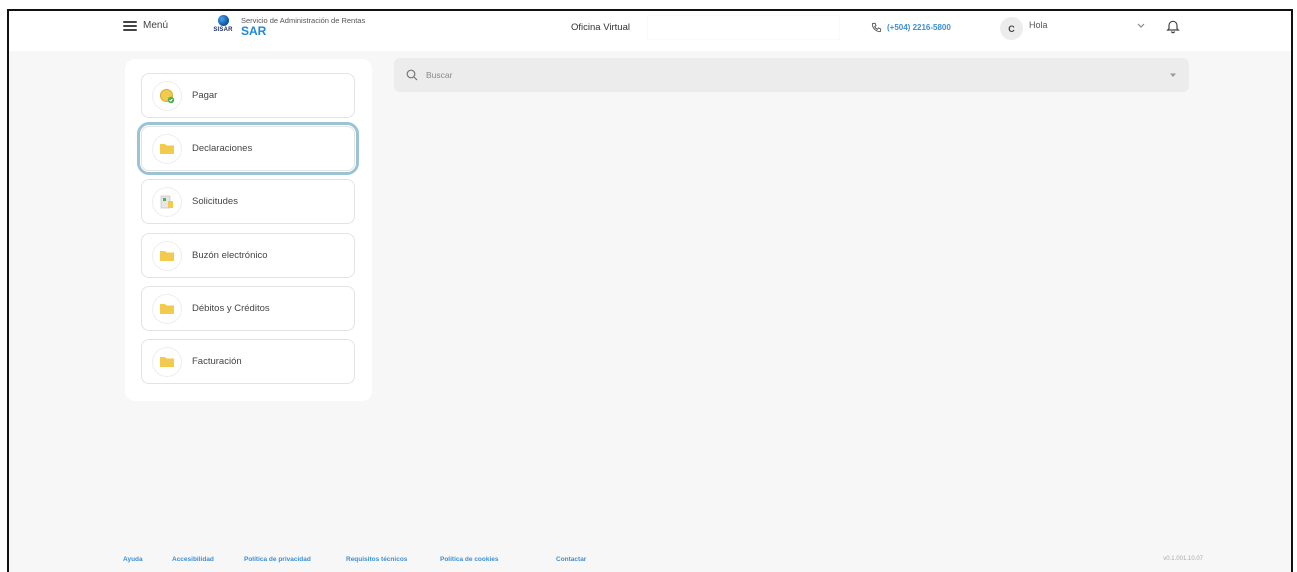 This screenshot has width=1297, height=572. I want to click on logo-mark: SISAR, so click(223, 24).